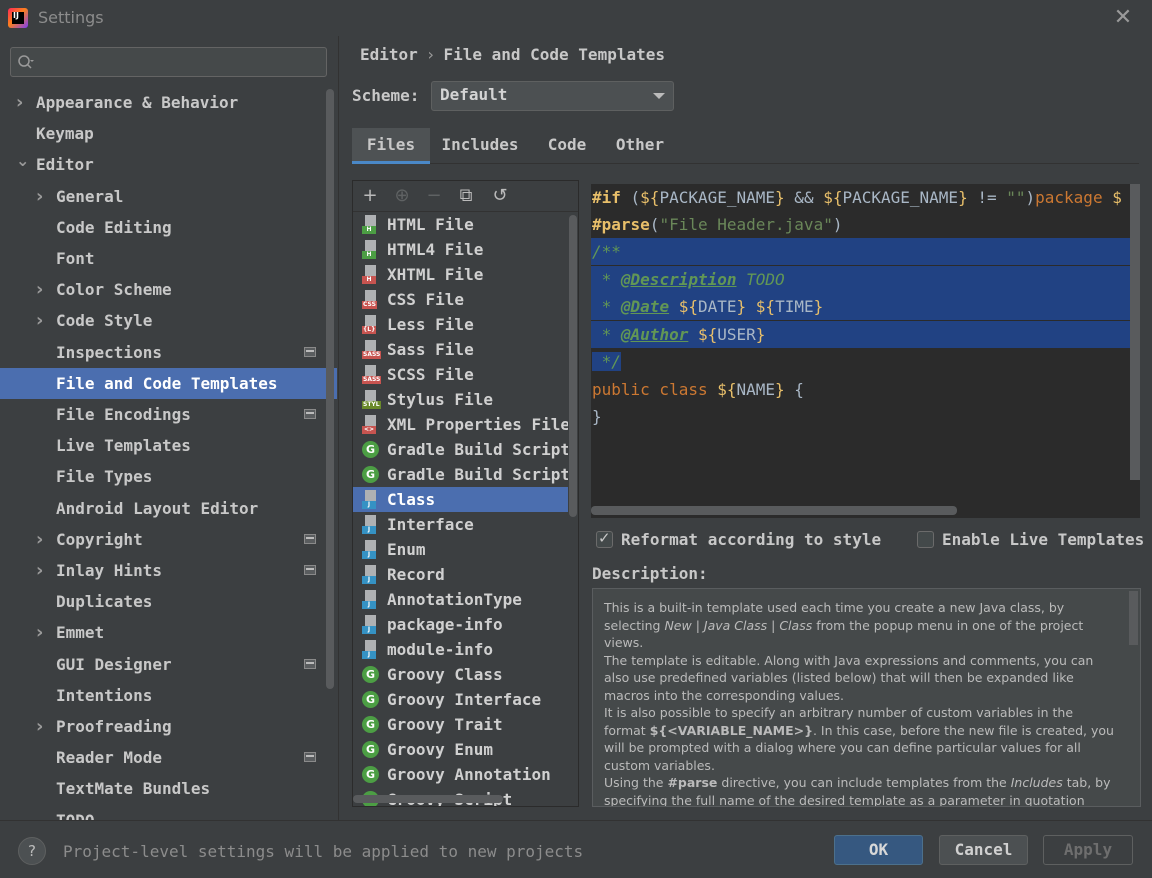 This screenshot has height=878, width=1152. What do you see at coordinates (460, 299) in the screenshot?
I see `template-item-css-file: CSS CSS File` at bounding box center [460, 299].